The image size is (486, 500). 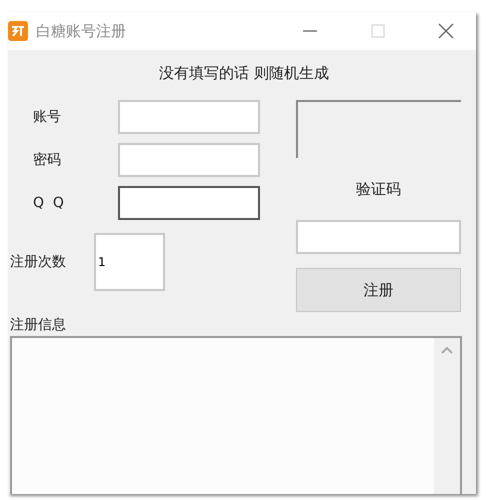 I want to click on input-field, so click(x=189, y=203).